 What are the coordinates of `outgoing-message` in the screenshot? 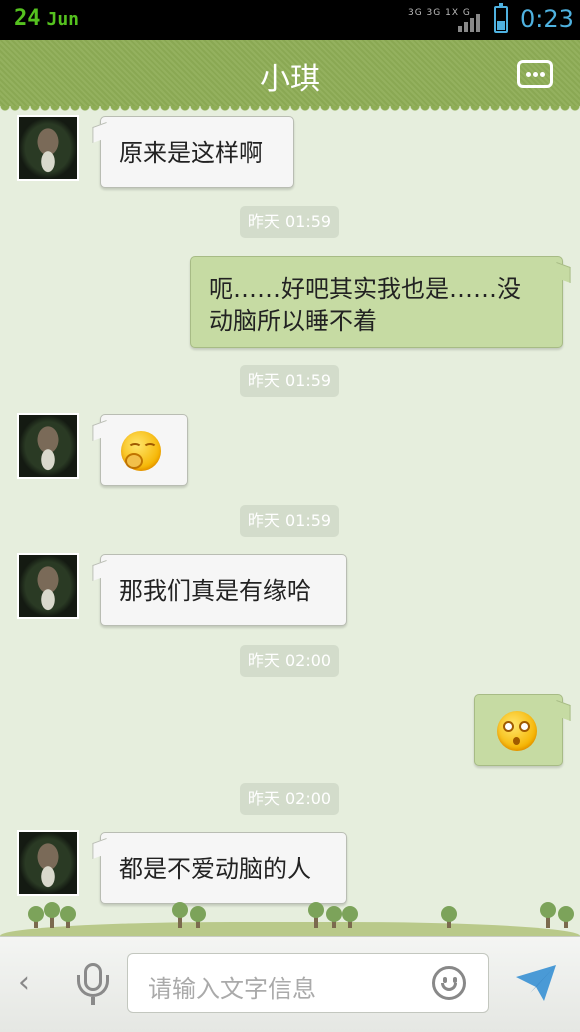 It's located at (518, 730).